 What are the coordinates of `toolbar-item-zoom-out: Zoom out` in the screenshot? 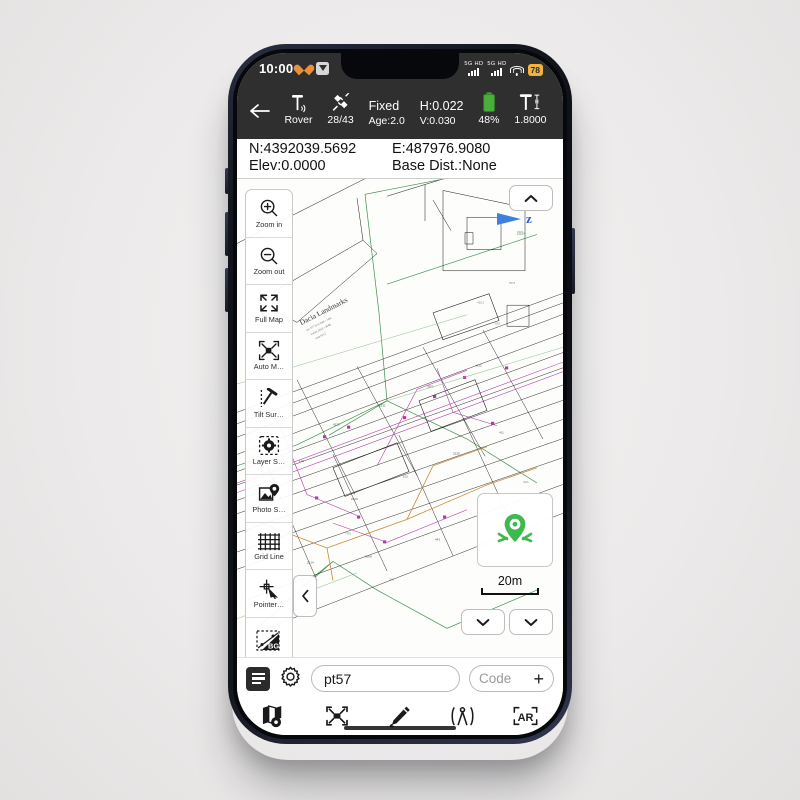 It's located at (269, 261).